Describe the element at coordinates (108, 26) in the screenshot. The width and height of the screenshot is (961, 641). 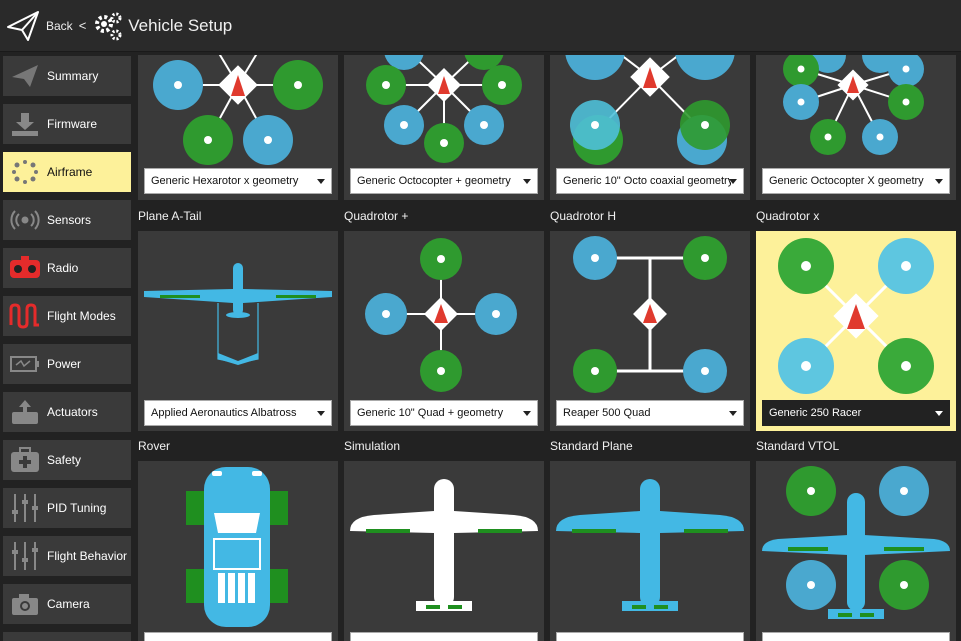
I see `gears-icon` at that location.